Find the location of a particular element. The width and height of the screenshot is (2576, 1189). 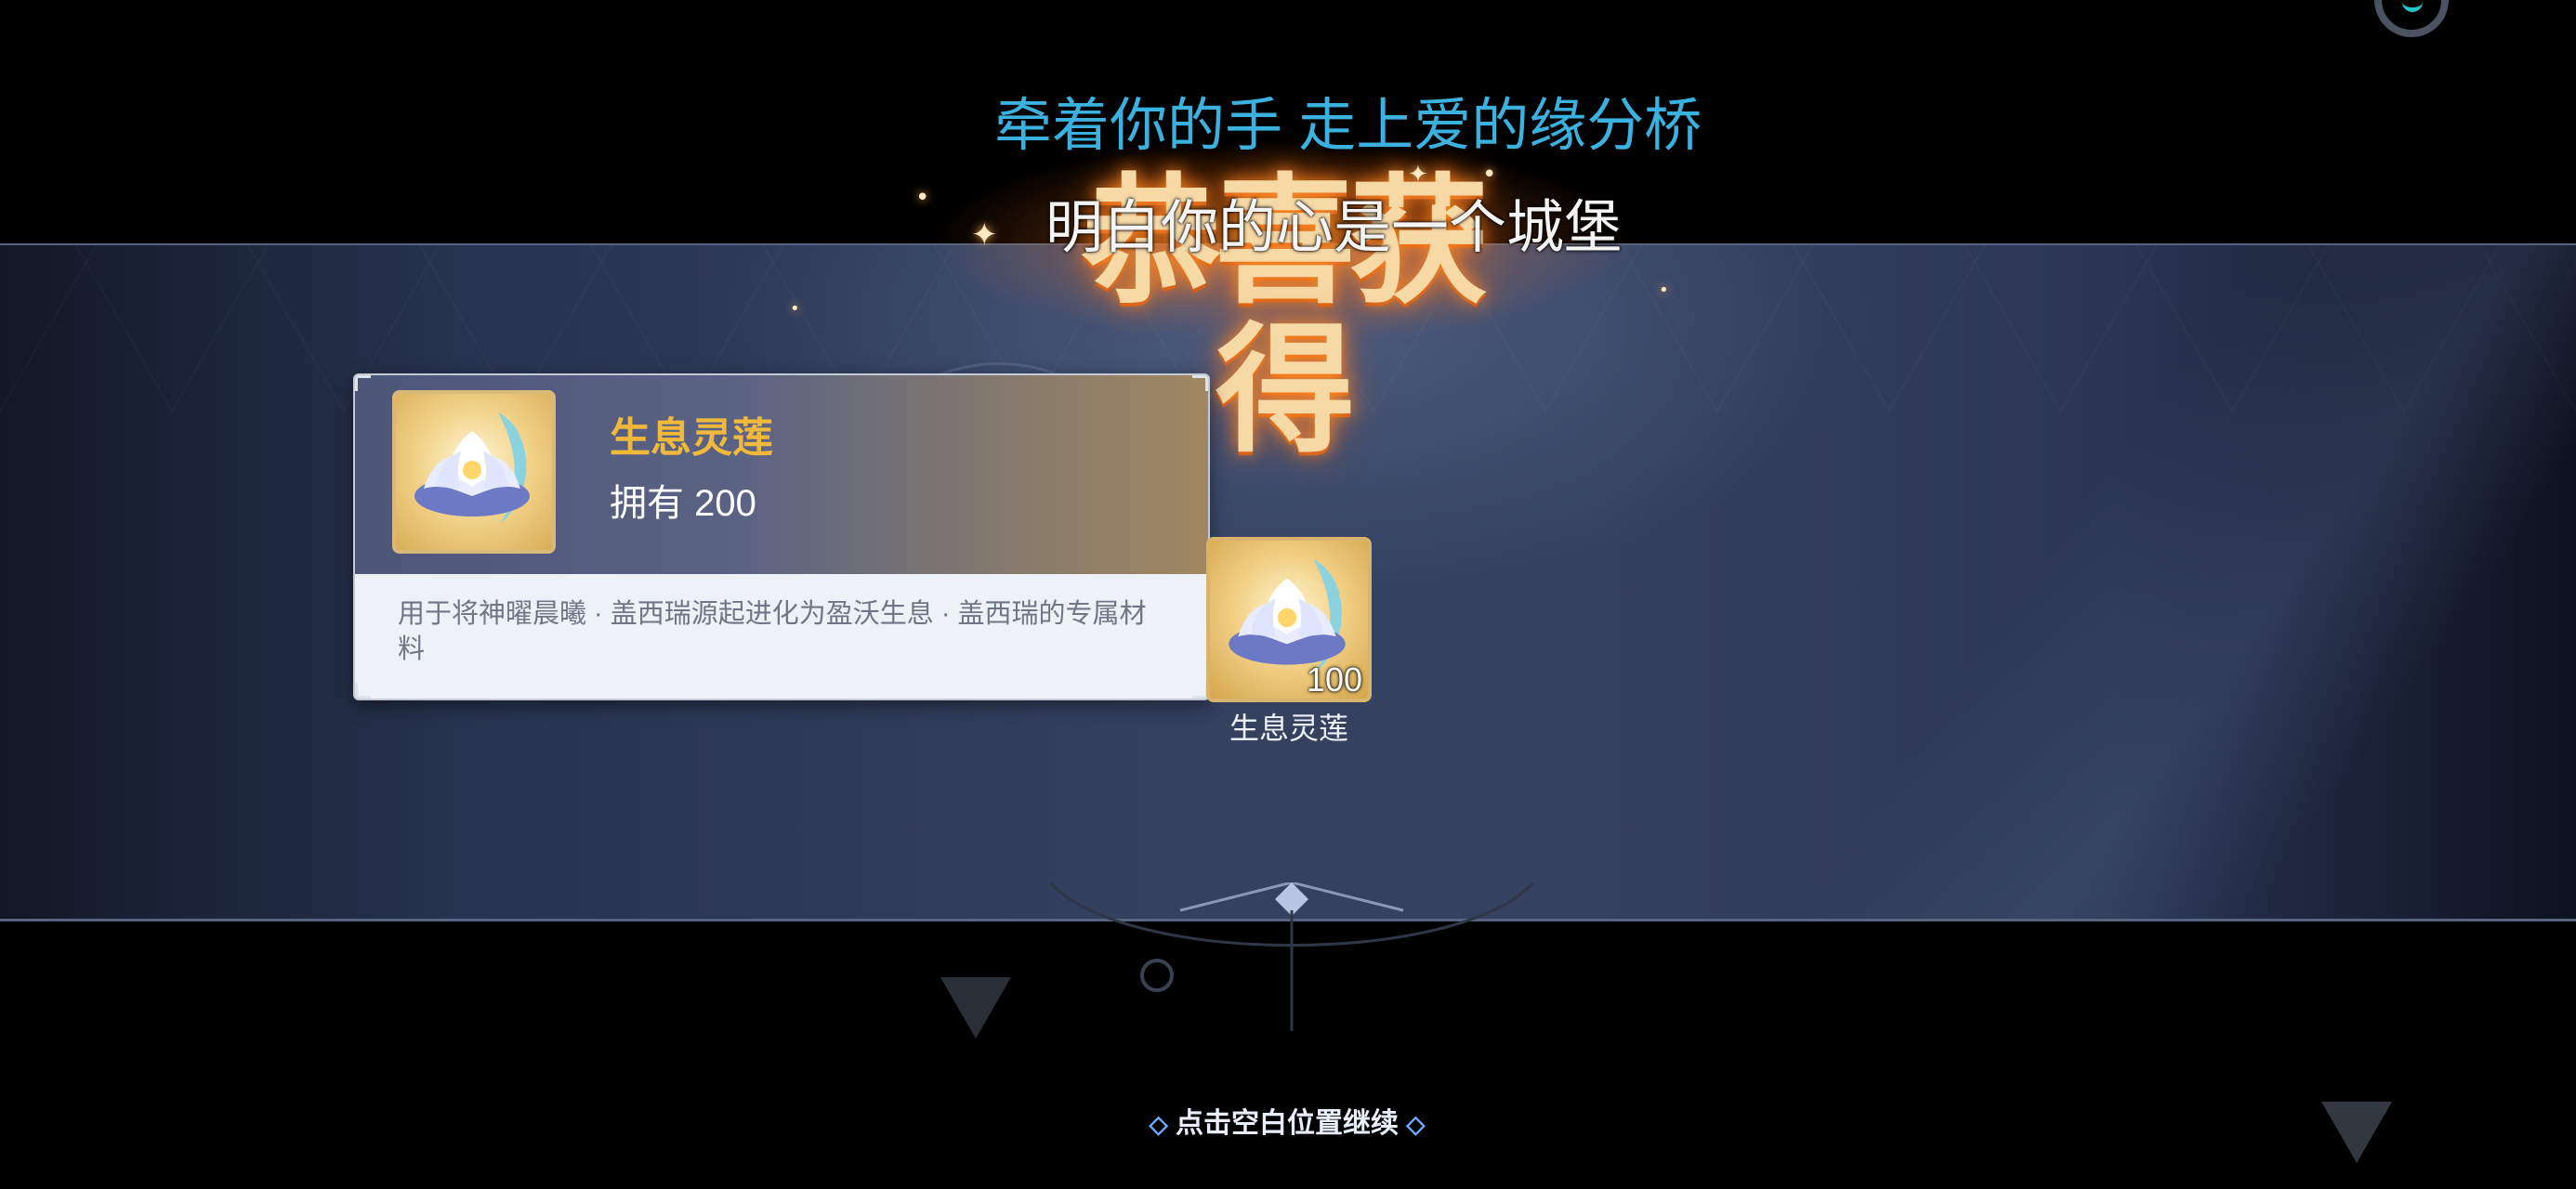

reward-item-slot: 100 is located at coordinates (1289, 619).